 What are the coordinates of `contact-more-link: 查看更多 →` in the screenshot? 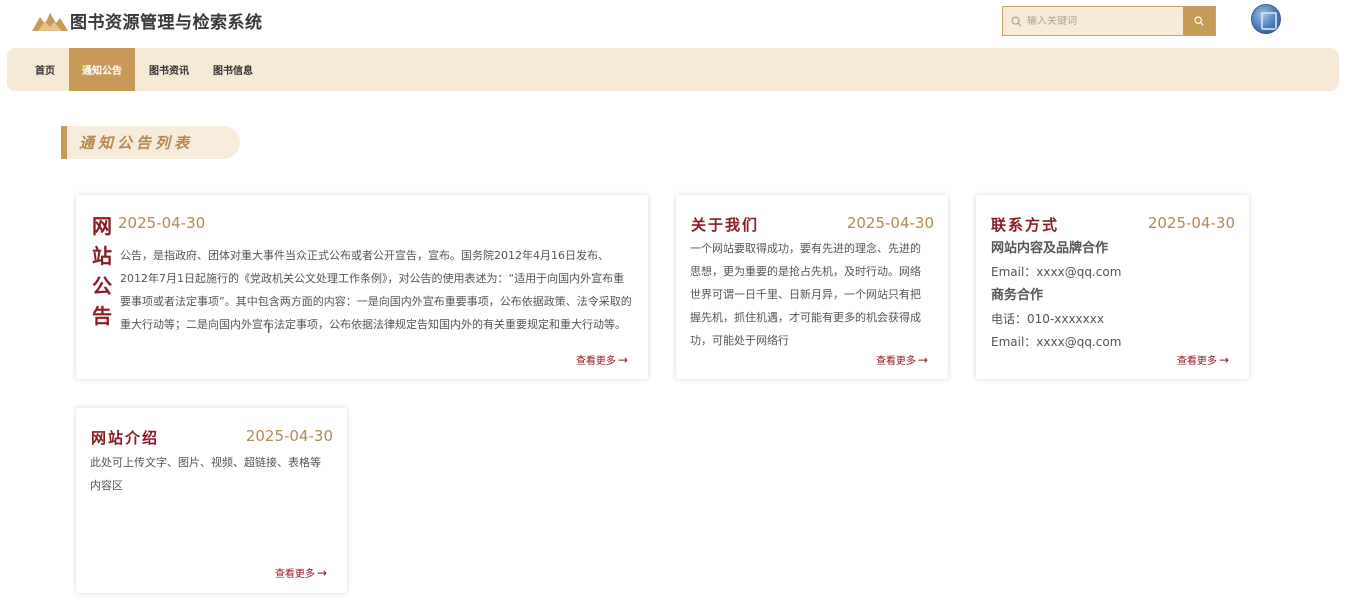 It's located at (1203, 359).